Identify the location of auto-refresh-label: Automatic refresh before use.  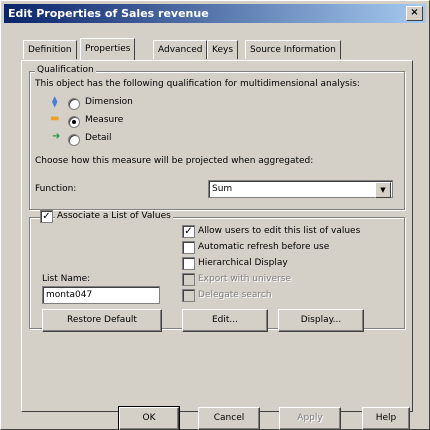
(263, 247).